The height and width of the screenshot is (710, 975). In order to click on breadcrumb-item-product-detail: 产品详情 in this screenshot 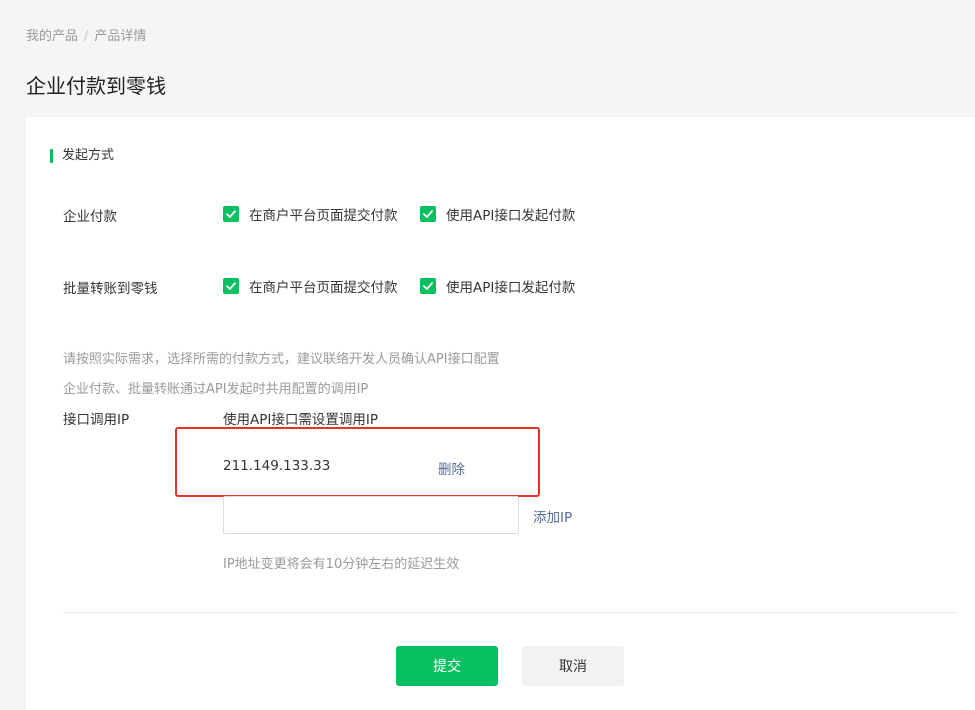, I will do `click(120, 36)`.